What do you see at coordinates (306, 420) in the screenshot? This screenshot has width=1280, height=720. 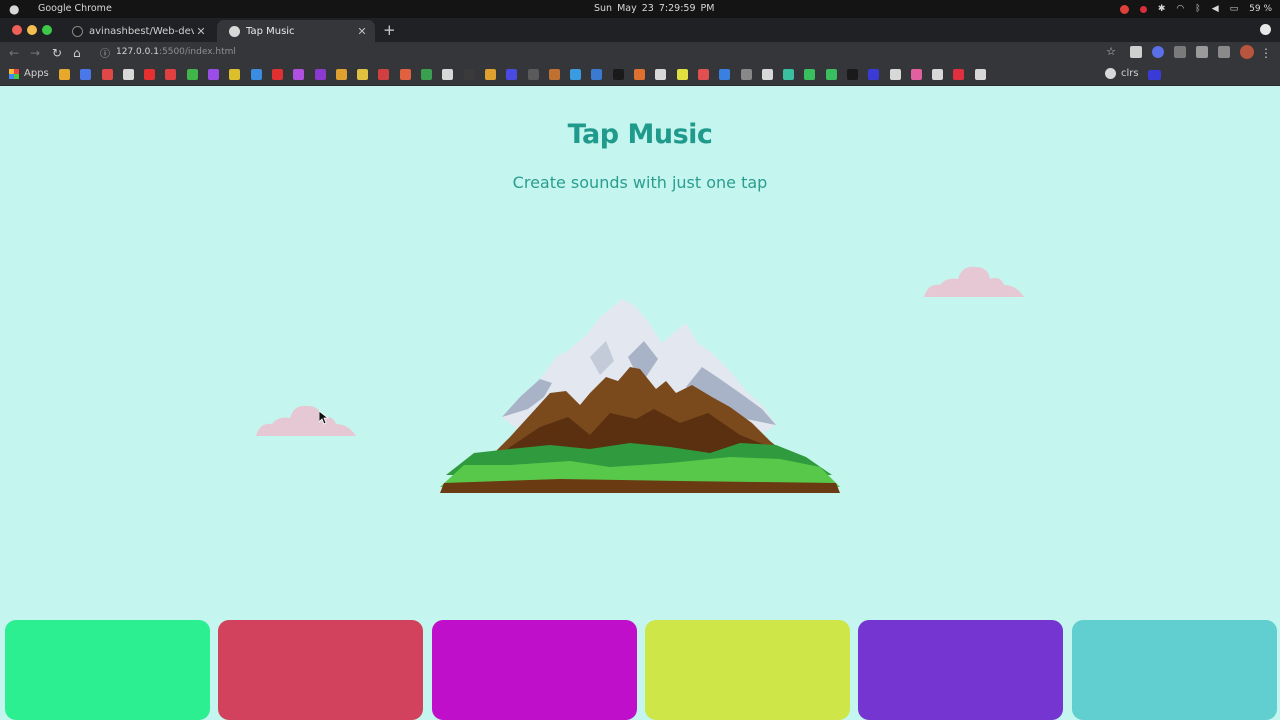 I see `cloud-left` at bounding box center [306, 420].